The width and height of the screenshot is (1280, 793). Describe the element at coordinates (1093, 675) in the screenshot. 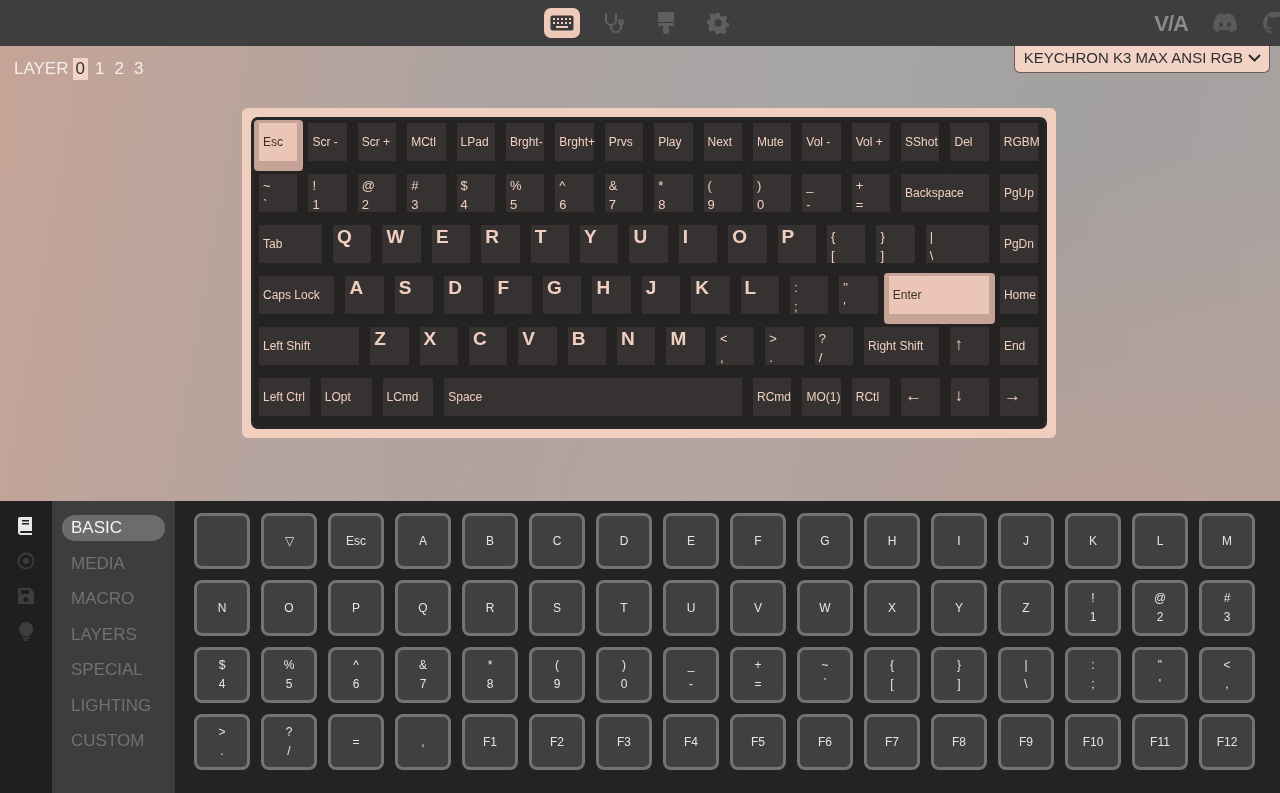

I see `keycode-key: : ;` at that location.